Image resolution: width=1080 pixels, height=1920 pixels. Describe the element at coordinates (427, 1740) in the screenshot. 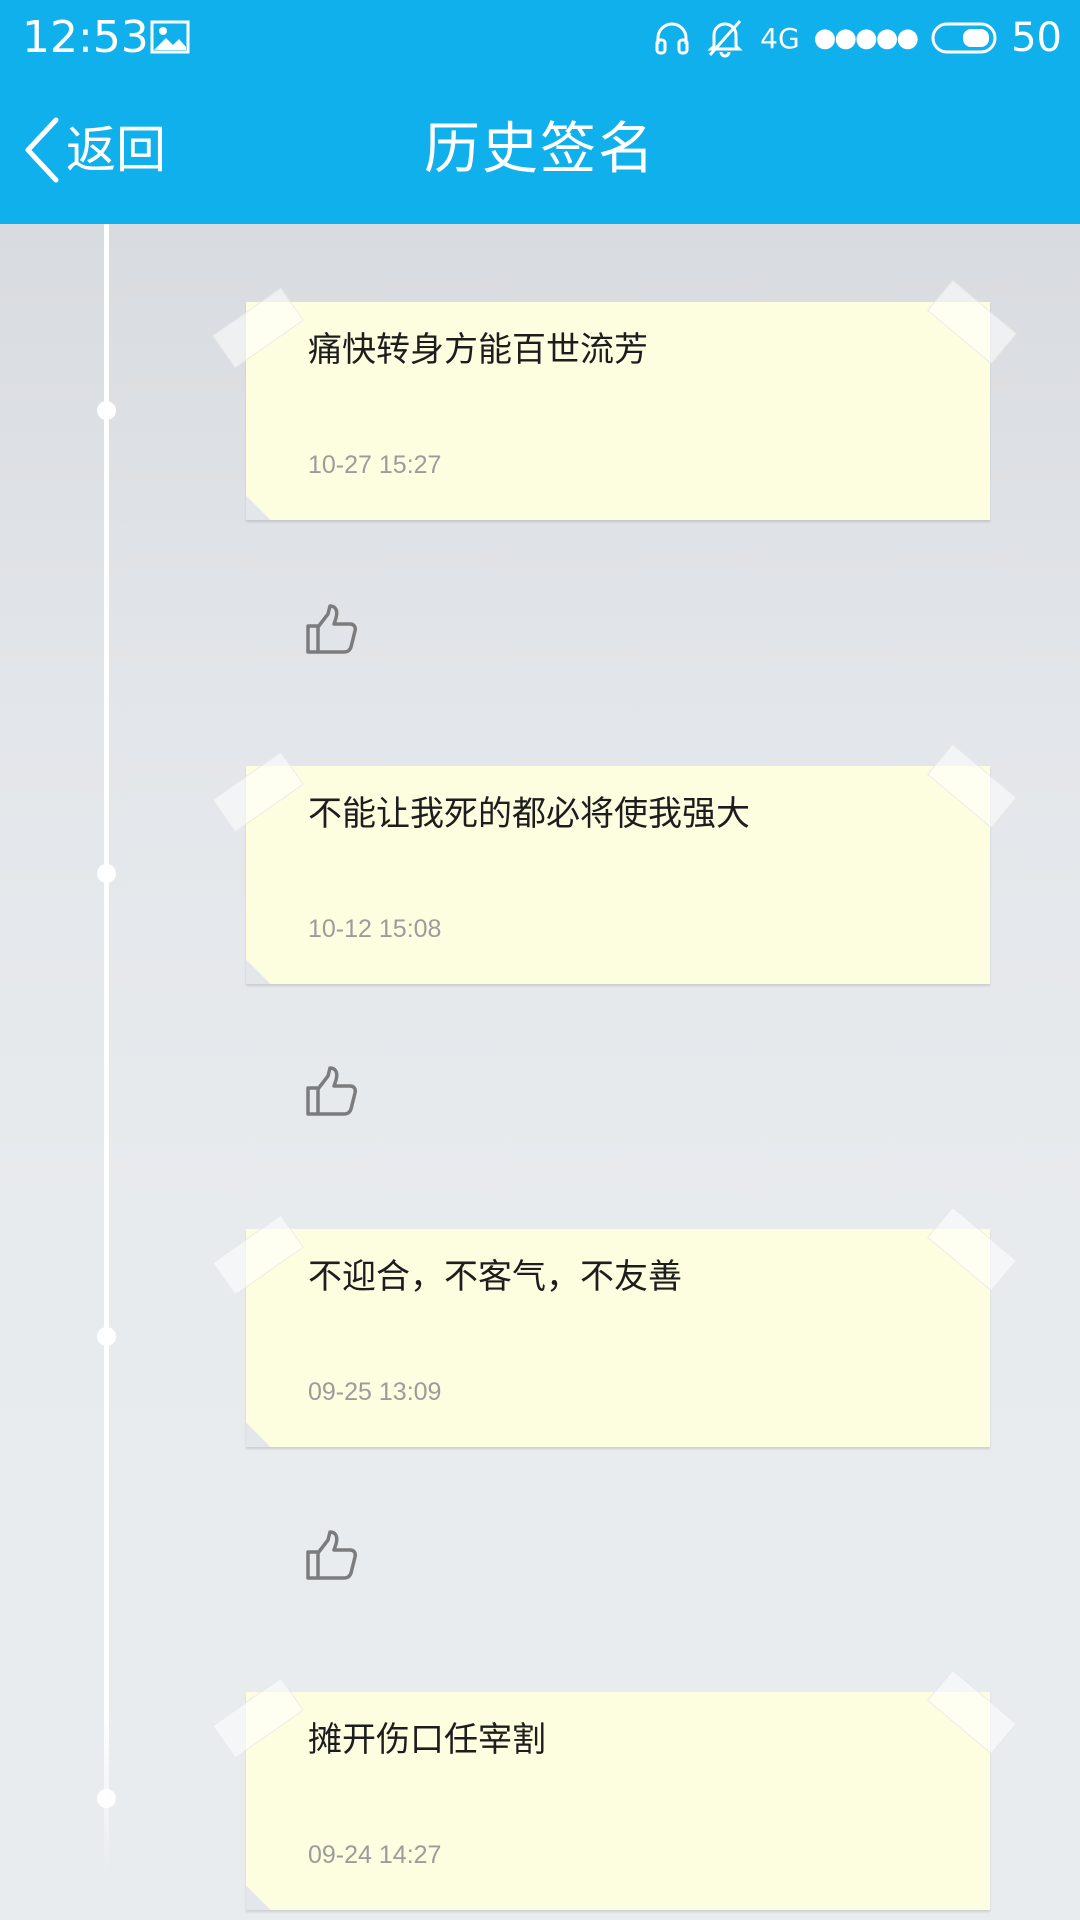

I see `signature-text: 摊开伤口任宰割` at that location.